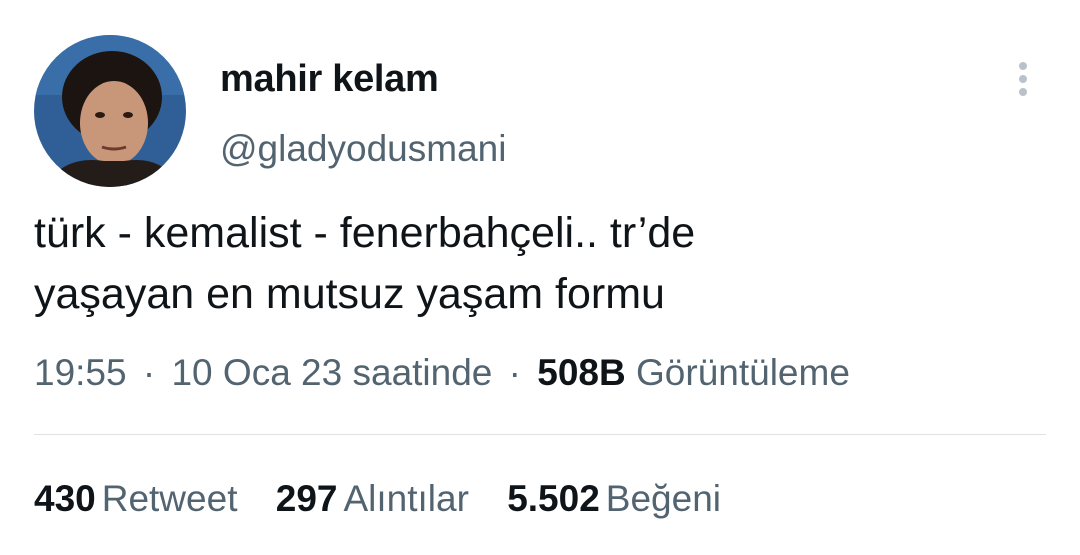  Describe the element at coordinates (306, 498) in the screenshot. I see `quotes-count: 297` at that location.